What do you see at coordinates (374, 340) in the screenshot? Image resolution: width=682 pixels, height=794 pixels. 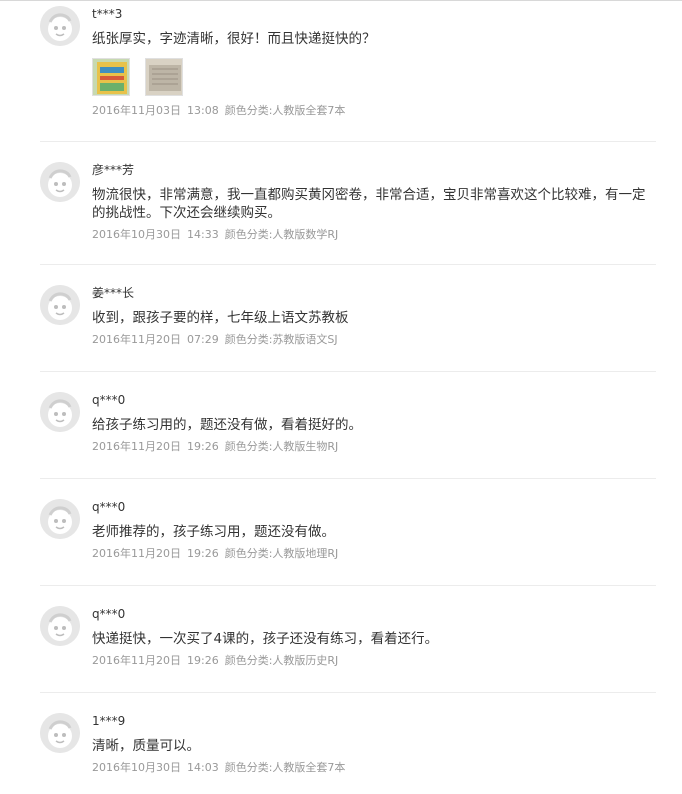 I see `review-meta: 2016年11月20日 07:29 颜色分类:苏教版语文SJ` at bounding box center [374, 340].